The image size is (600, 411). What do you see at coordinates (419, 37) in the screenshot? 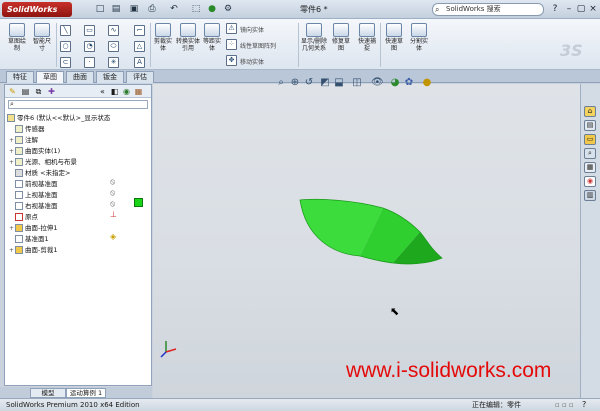
I see `split-entities-button: 分割实体` at bounding box center [419, 37].